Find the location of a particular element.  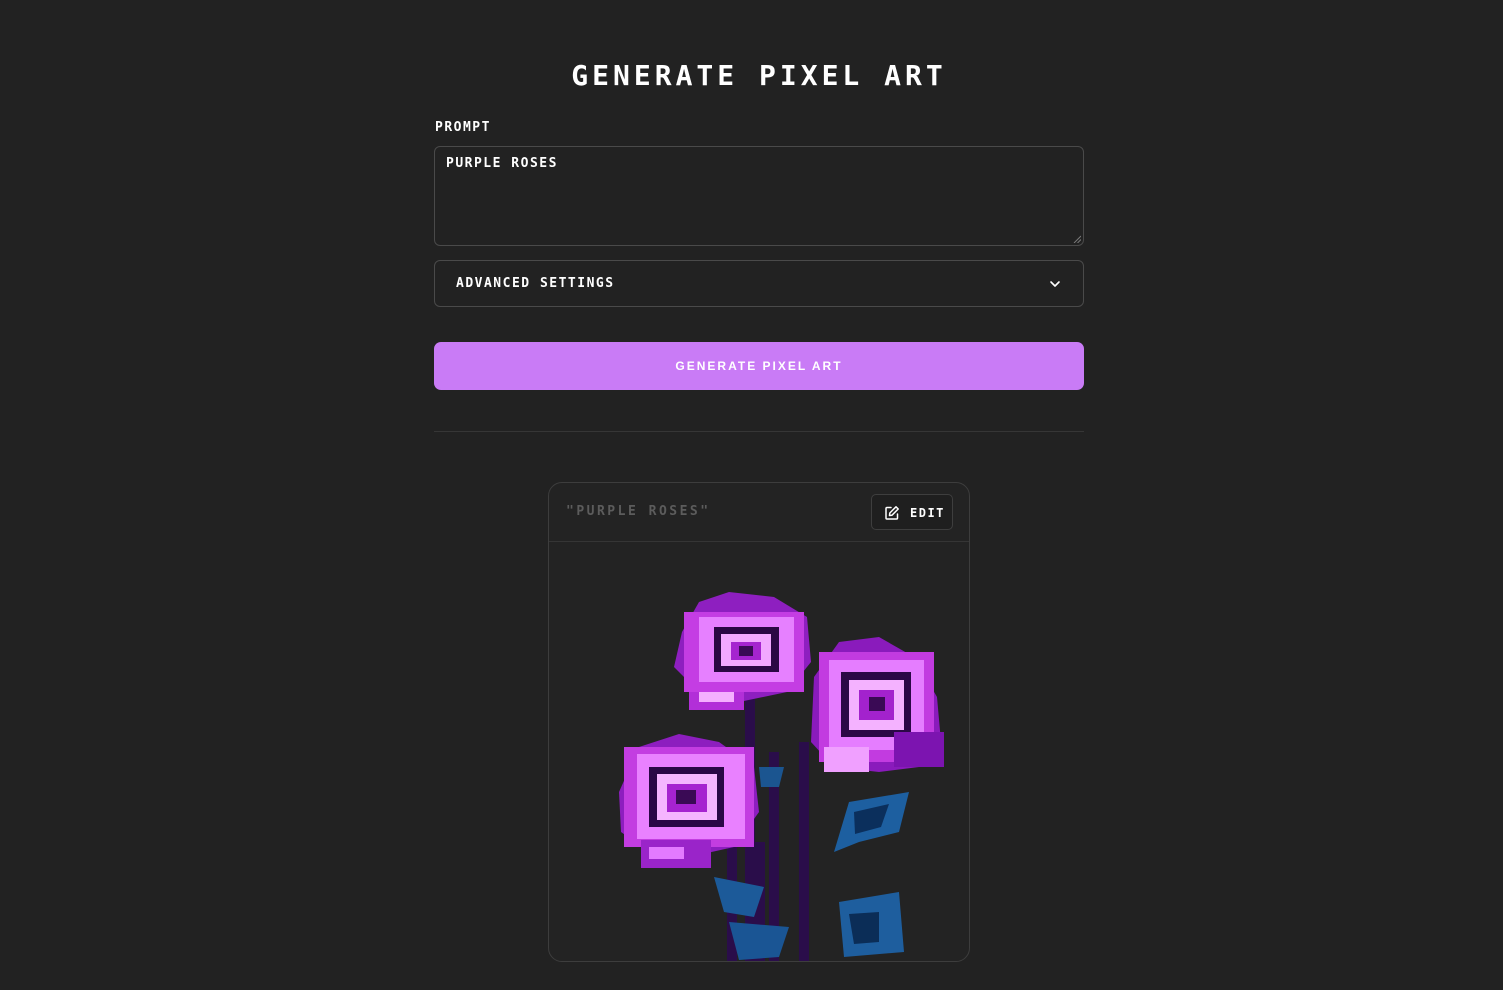

result-card: "PURPLE ROSES" EDIT is located at coordinates (759, 722).